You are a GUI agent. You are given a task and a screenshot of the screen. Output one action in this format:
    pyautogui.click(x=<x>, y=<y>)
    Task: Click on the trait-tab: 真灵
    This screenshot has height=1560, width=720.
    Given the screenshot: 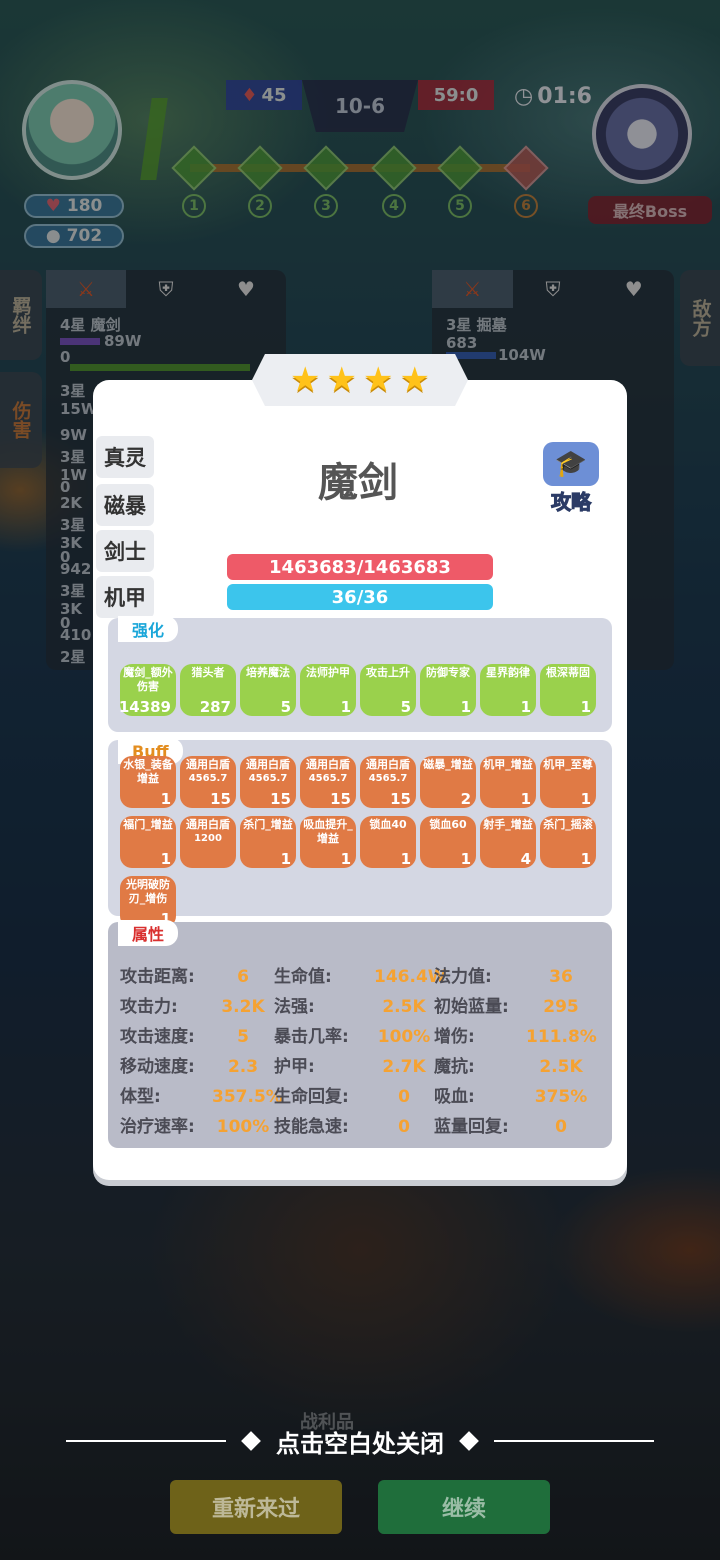 What is the action you would take?
    pyautogui.click(x=125, y=457)
    